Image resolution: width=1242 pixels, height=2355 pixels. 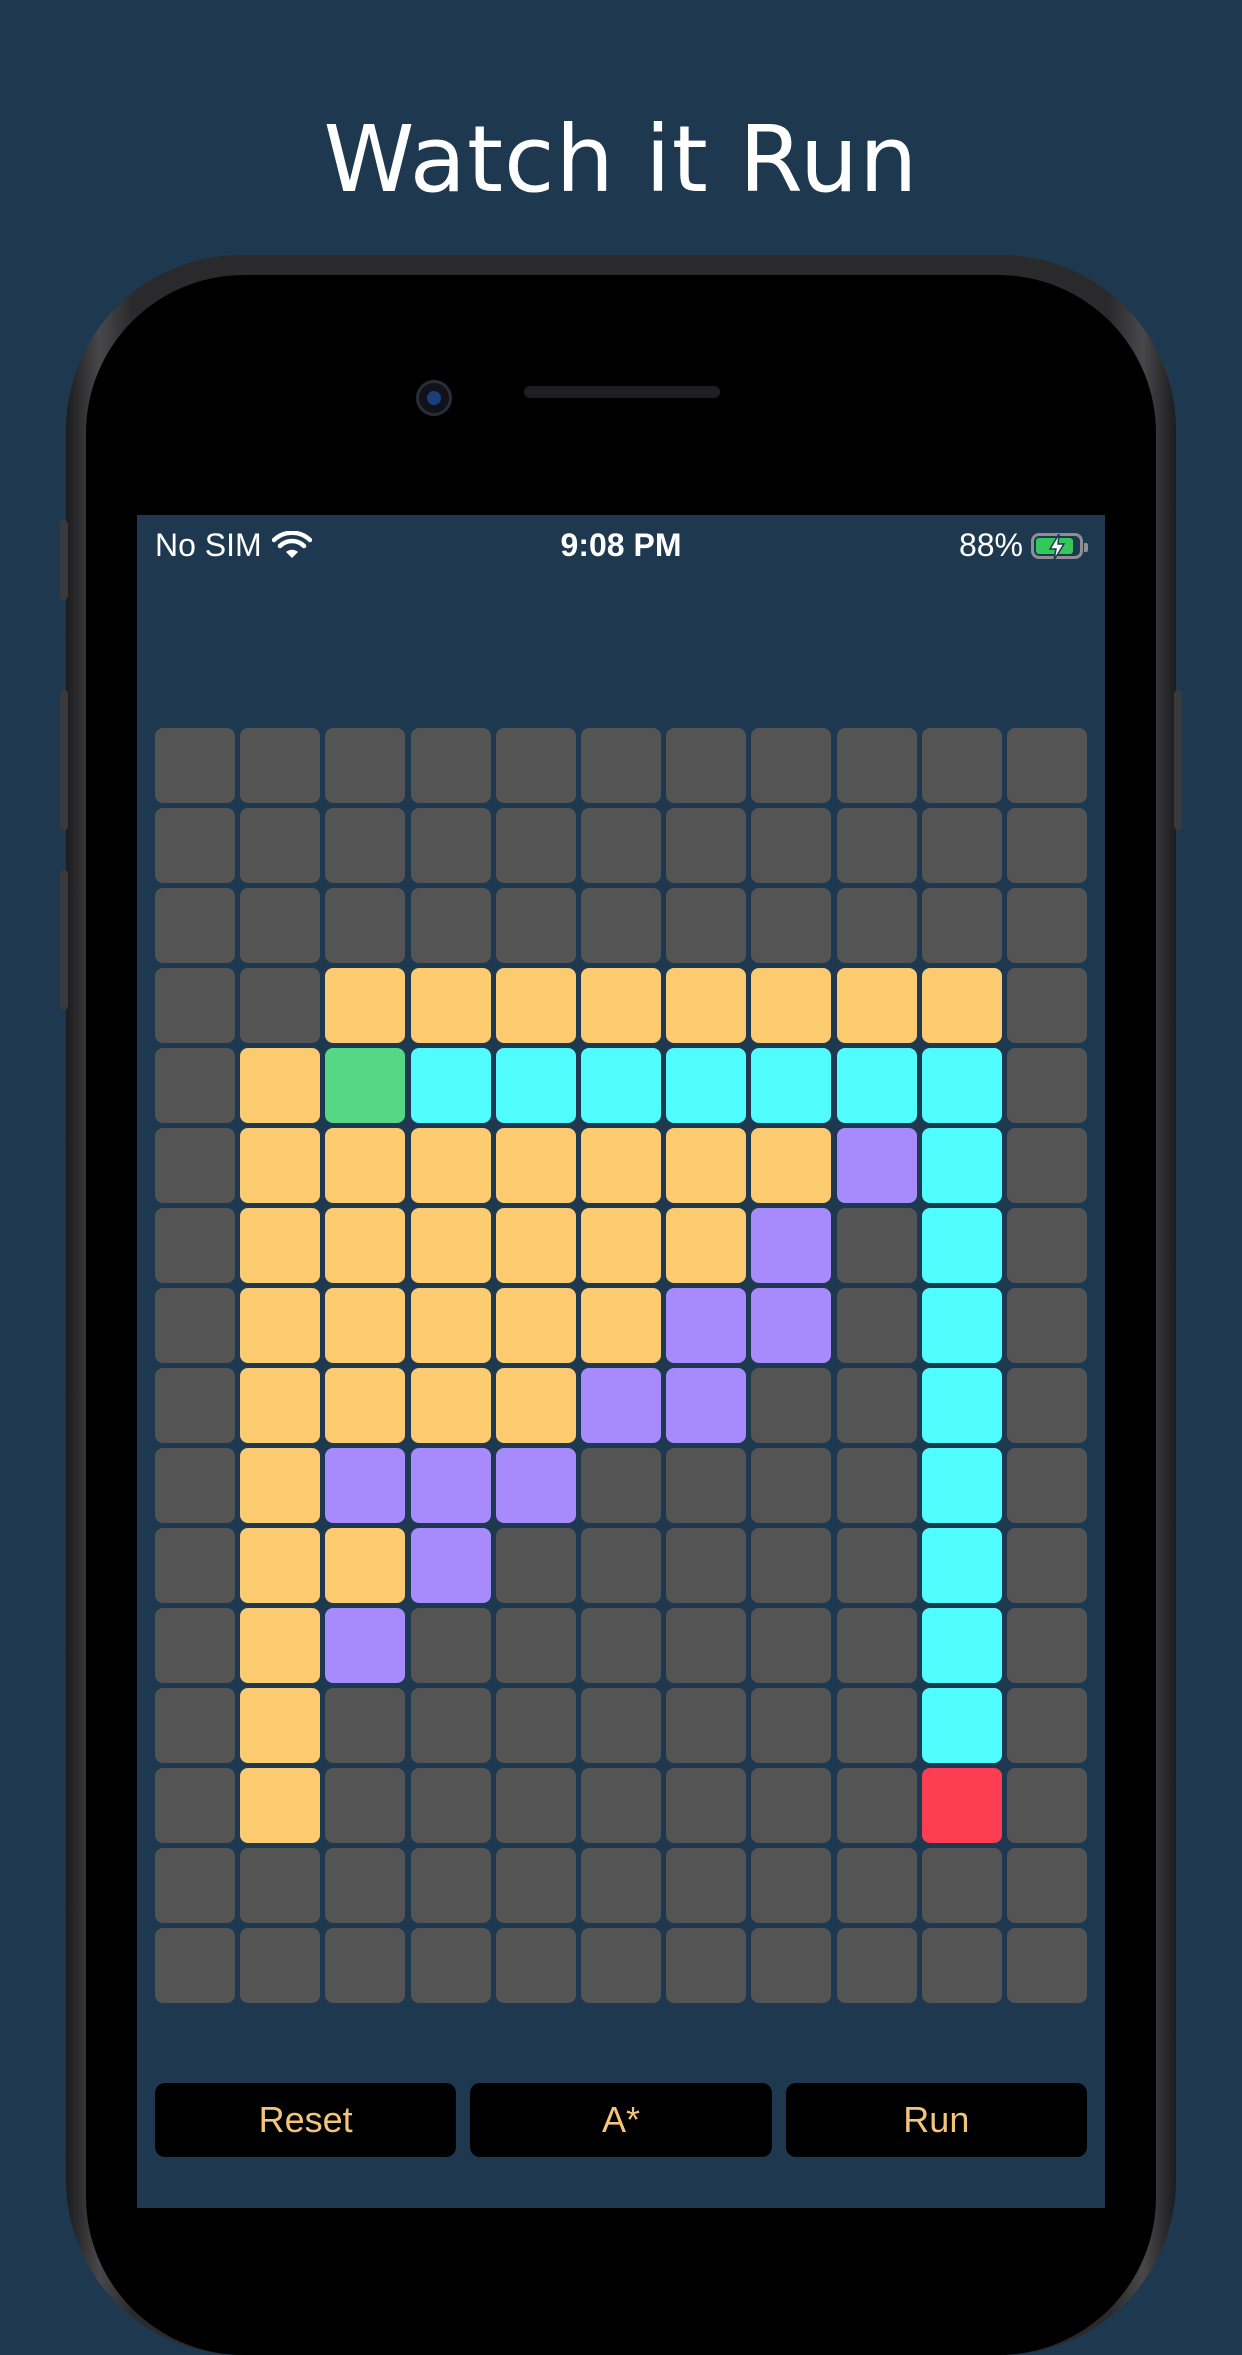 I want to click on grid-cell-start, so click(x=365, y=1085).